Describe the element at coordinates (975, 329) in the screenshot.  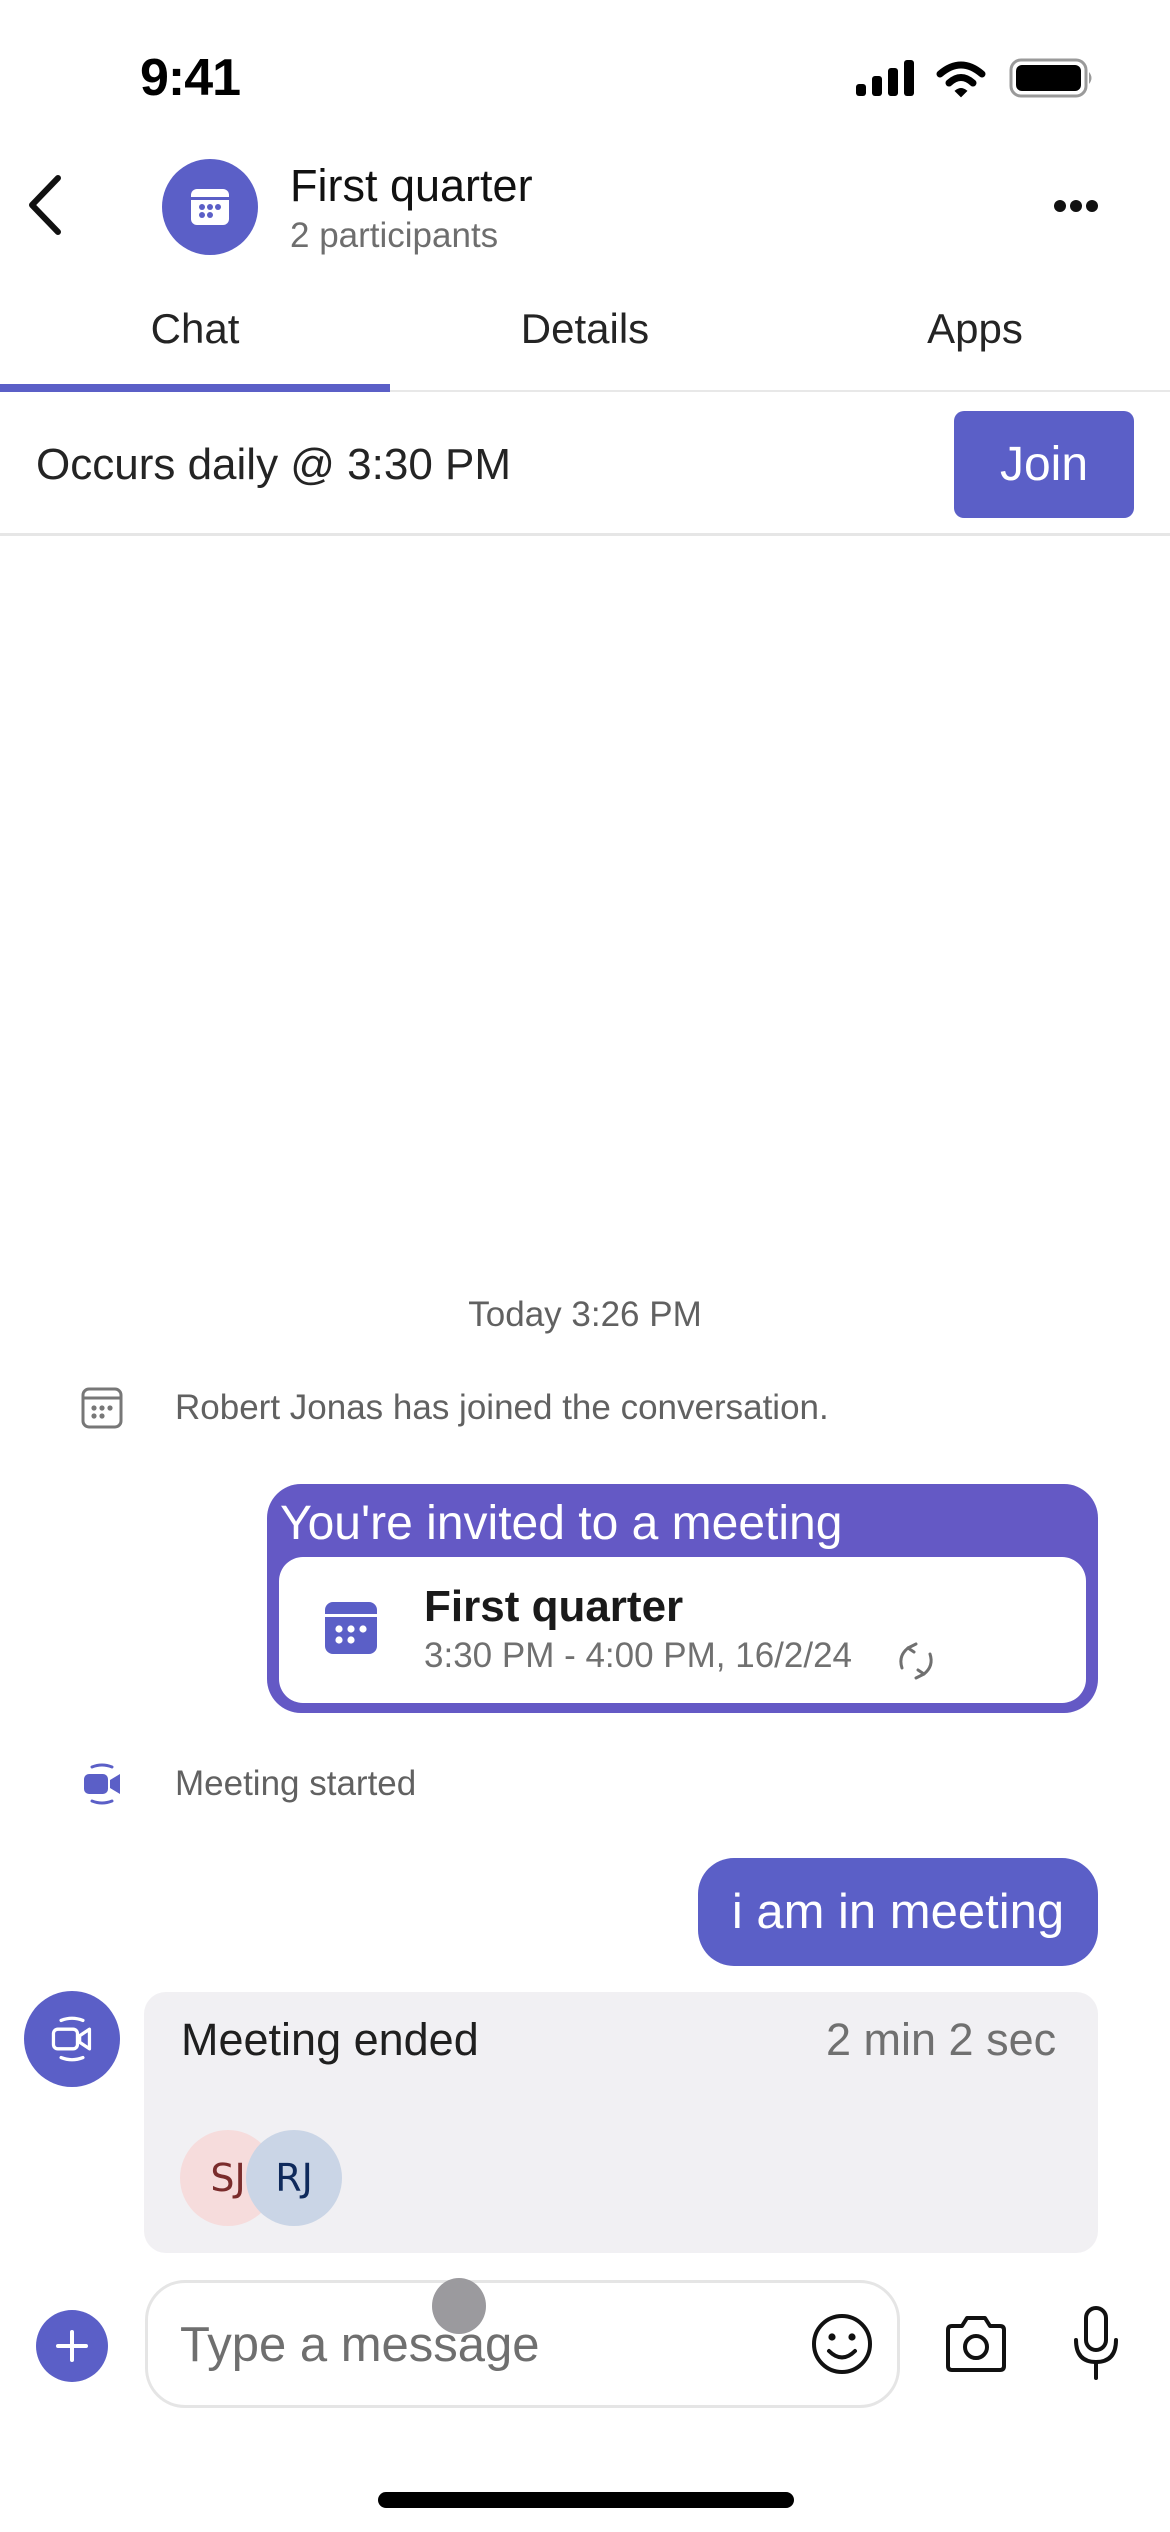
I see `tab-apps: Apps` at that location.